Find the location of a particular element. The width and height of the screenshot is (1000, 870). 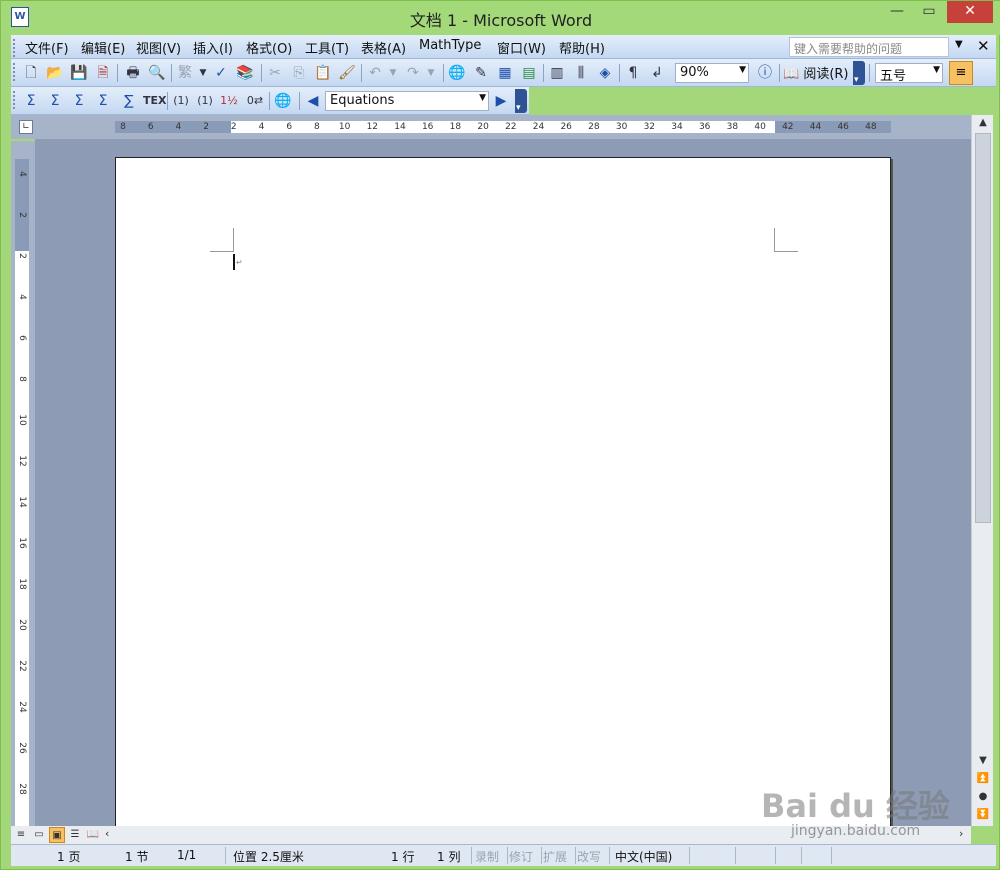

show-hide-icon: ¶ is located at coordinates (633, 73).